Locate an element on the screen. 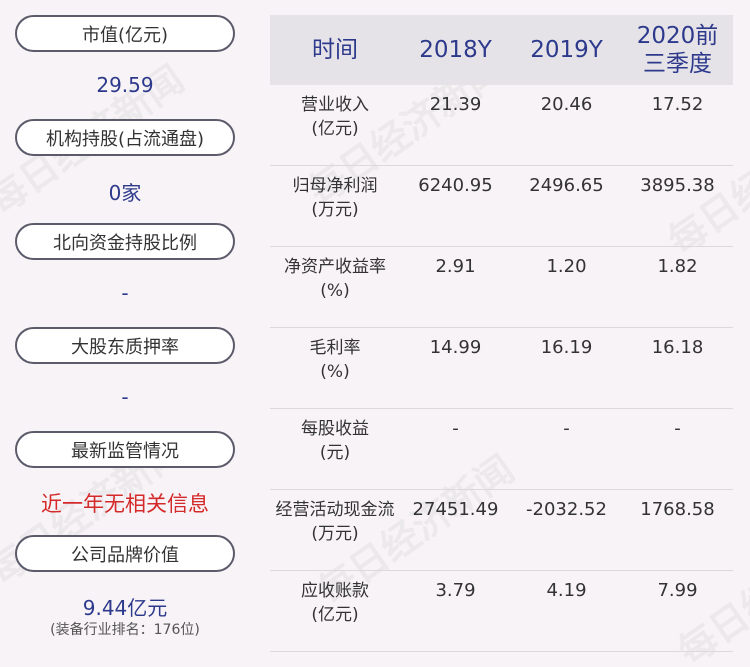 This screenshot has height=667, width=750. table-cell: 20.46 is located at coordinates (566, 104).